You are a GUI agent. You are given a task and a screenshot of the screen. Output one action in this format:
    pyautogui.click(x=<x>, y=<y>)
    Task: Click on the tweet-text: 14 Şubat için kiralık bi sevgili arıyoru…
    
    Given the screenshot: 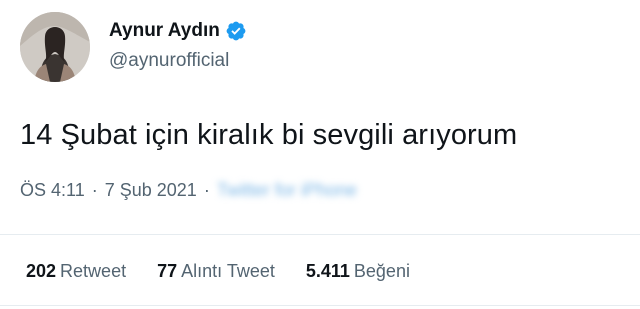 What is the action you would take?
    pyautogui.click(x=269, y=135)
    